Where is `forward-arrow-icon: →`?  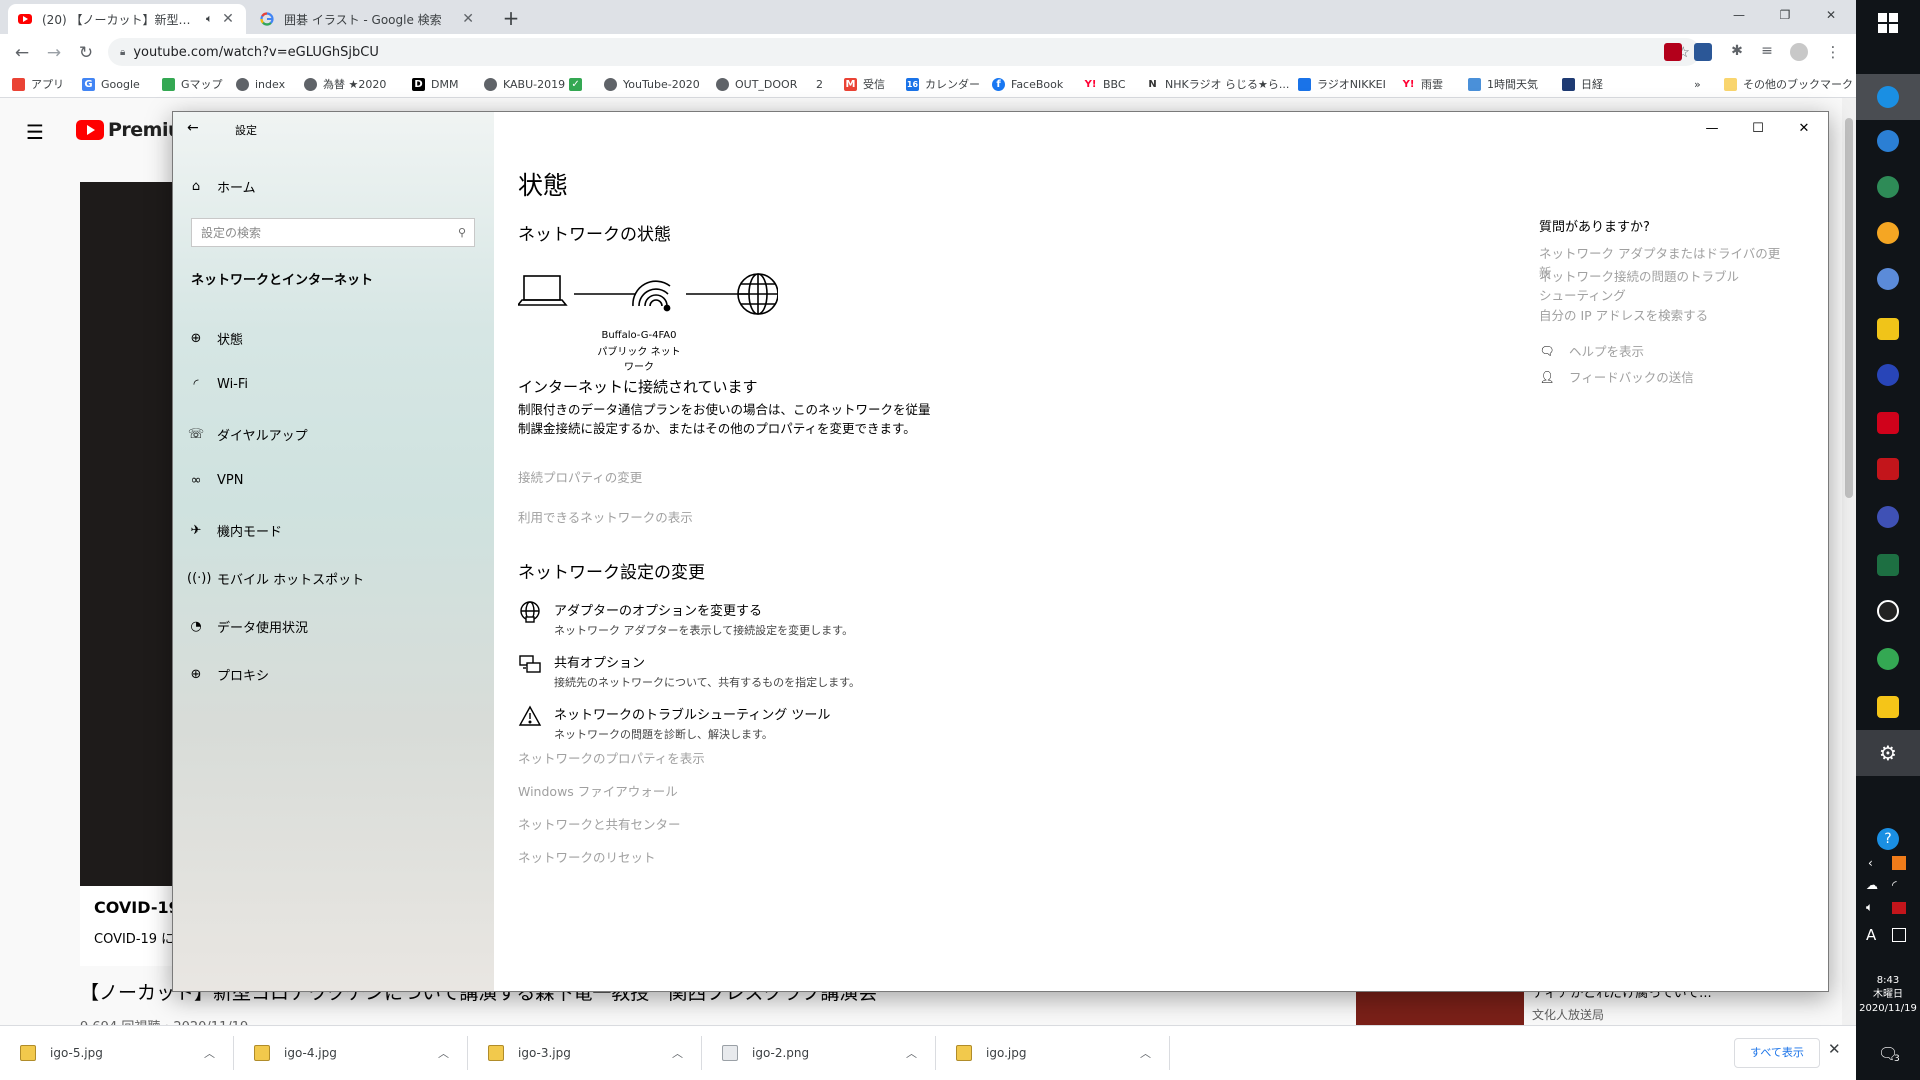 forward-arrow-icon: → is located at coordinates (54, 53).